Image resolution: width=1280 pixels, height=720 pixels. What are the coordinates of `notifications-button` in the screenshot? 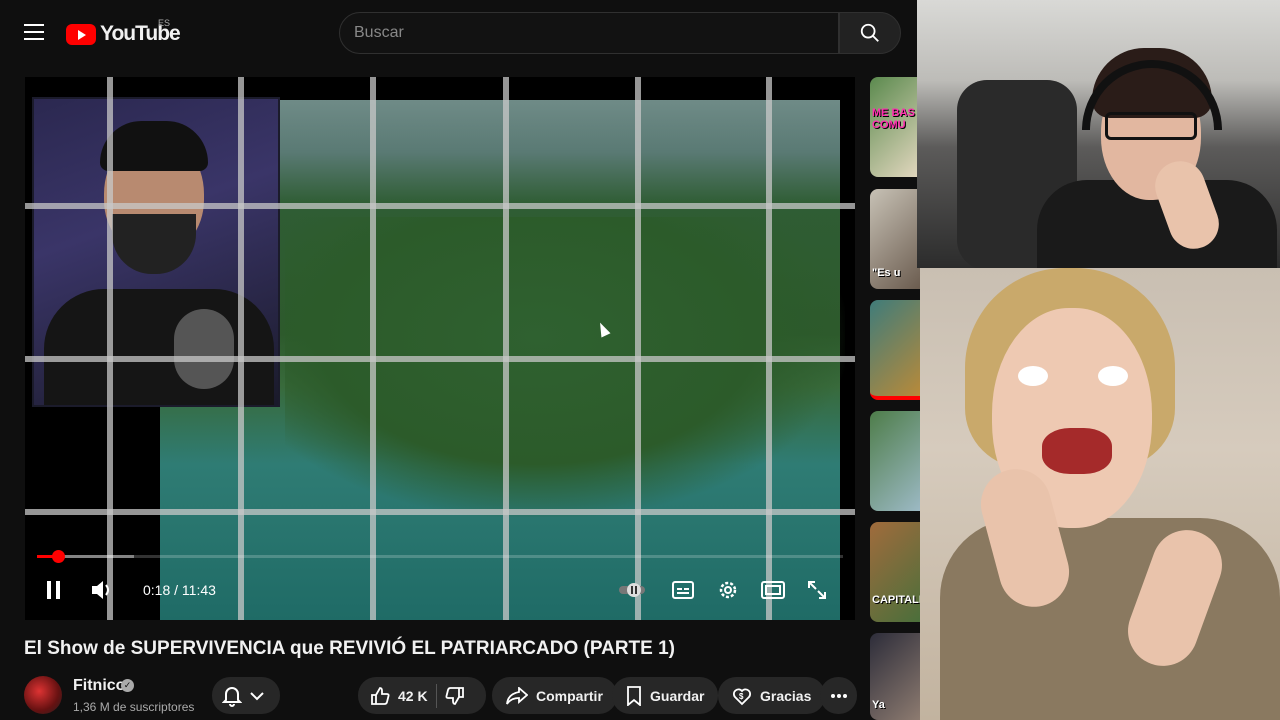 It's located at (246, 695).